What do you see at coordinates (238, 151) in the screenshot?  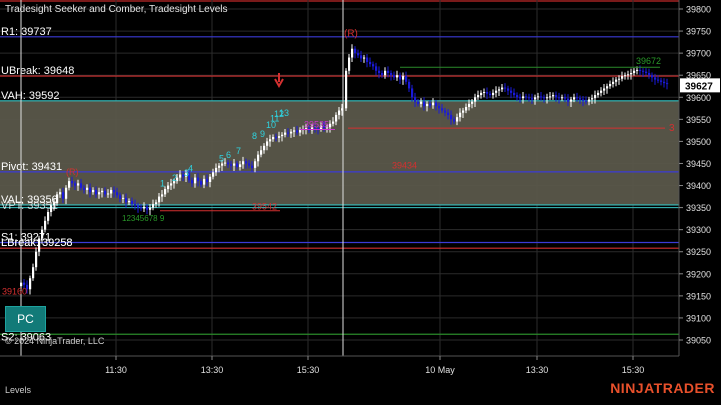 I see `seeker-count: 7` at bounding box center [238, 151].